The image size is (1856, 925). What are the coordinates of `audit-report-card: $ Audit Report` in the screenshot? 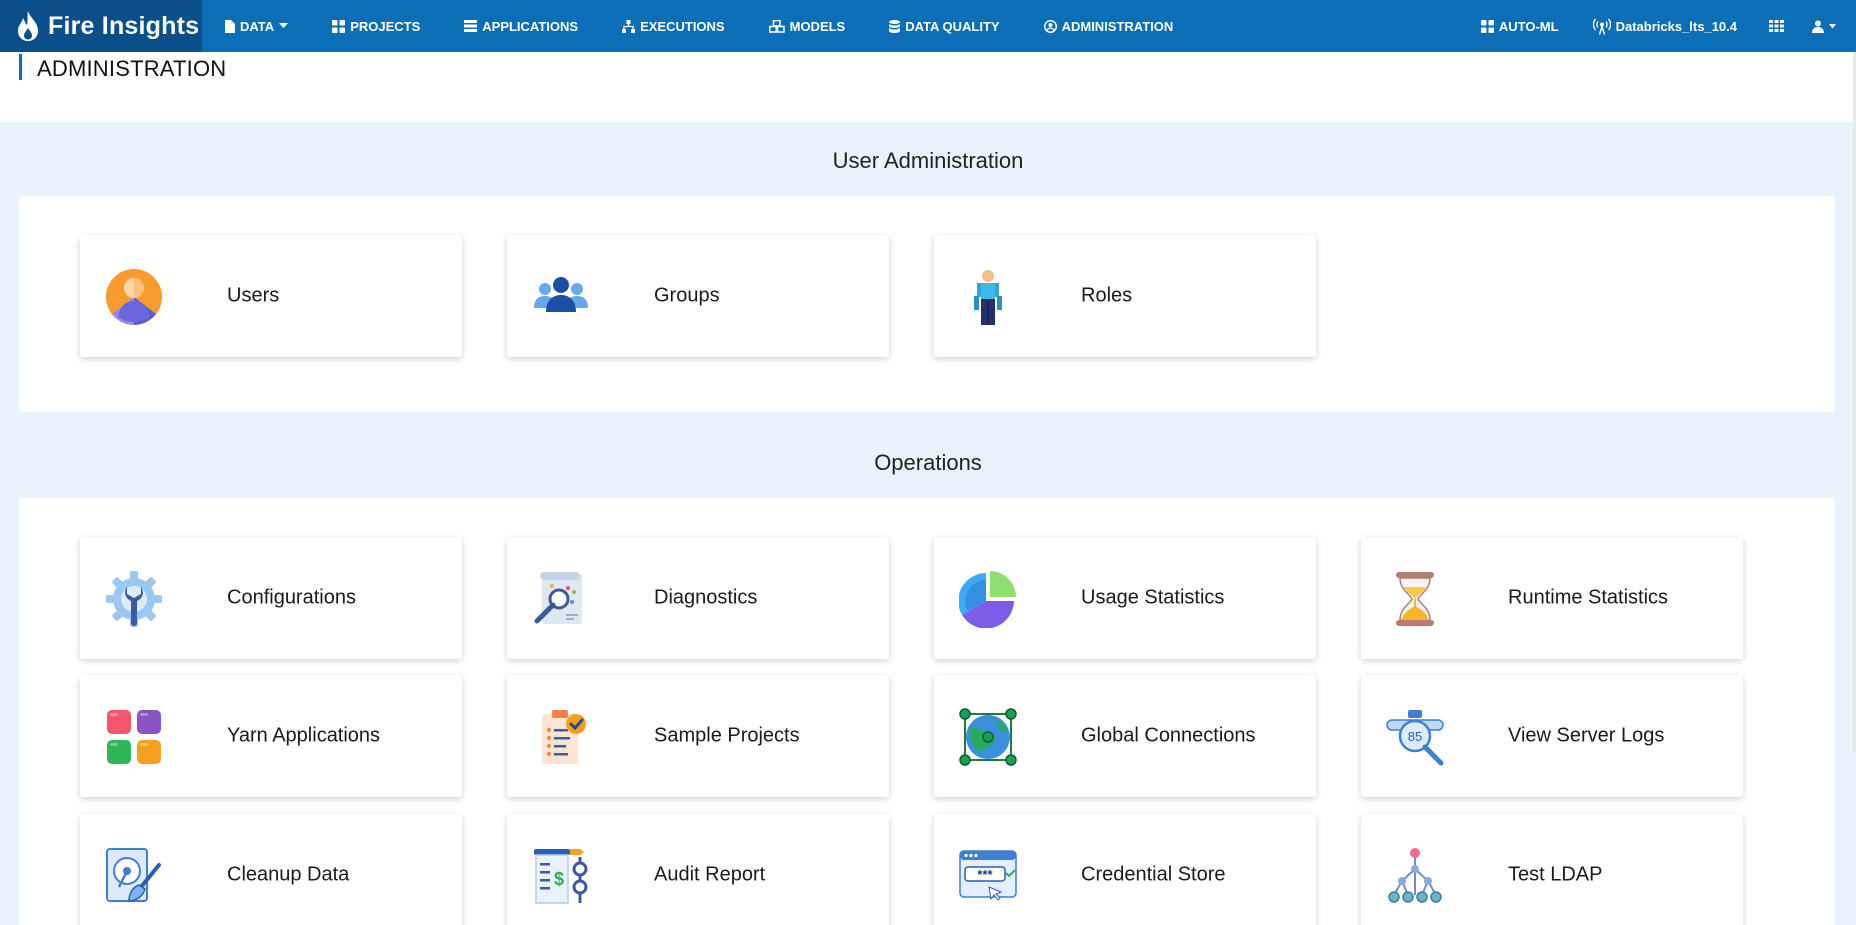 It's located at (698, 869).